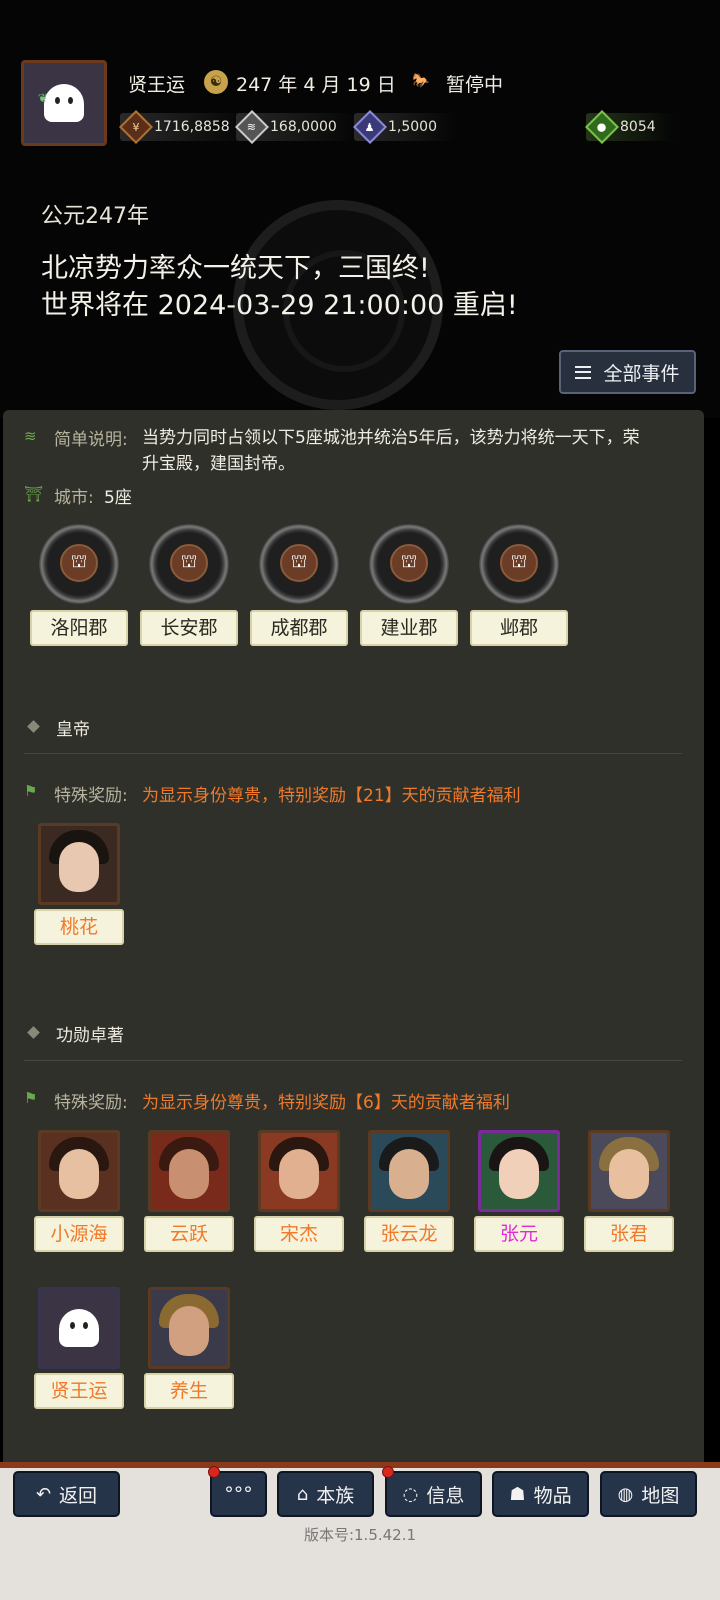 Image resolution: width=720 pixels, height=1600 pixels. I want to click on clan-button: ⌂ 本族, so click(325, 1494).